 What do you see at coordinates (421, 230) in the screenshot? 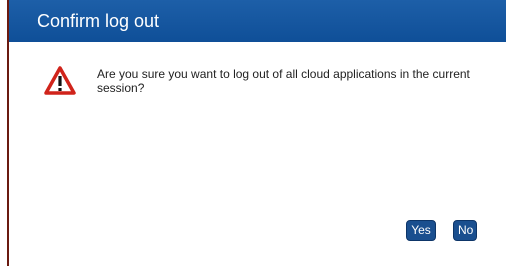
I see `yes-button: Yes` at bounding box center [421, 230].